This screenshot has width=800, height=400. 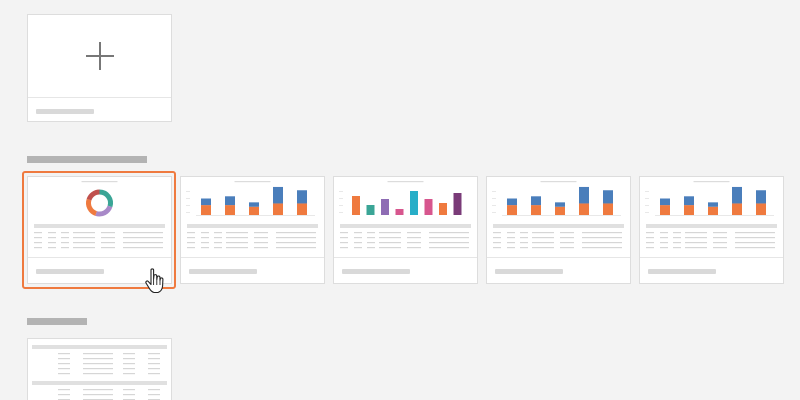 What do you see at coordinates (65, 111) in the screenshot?
I see `new-report-caption` at bounding box center [65, 111].